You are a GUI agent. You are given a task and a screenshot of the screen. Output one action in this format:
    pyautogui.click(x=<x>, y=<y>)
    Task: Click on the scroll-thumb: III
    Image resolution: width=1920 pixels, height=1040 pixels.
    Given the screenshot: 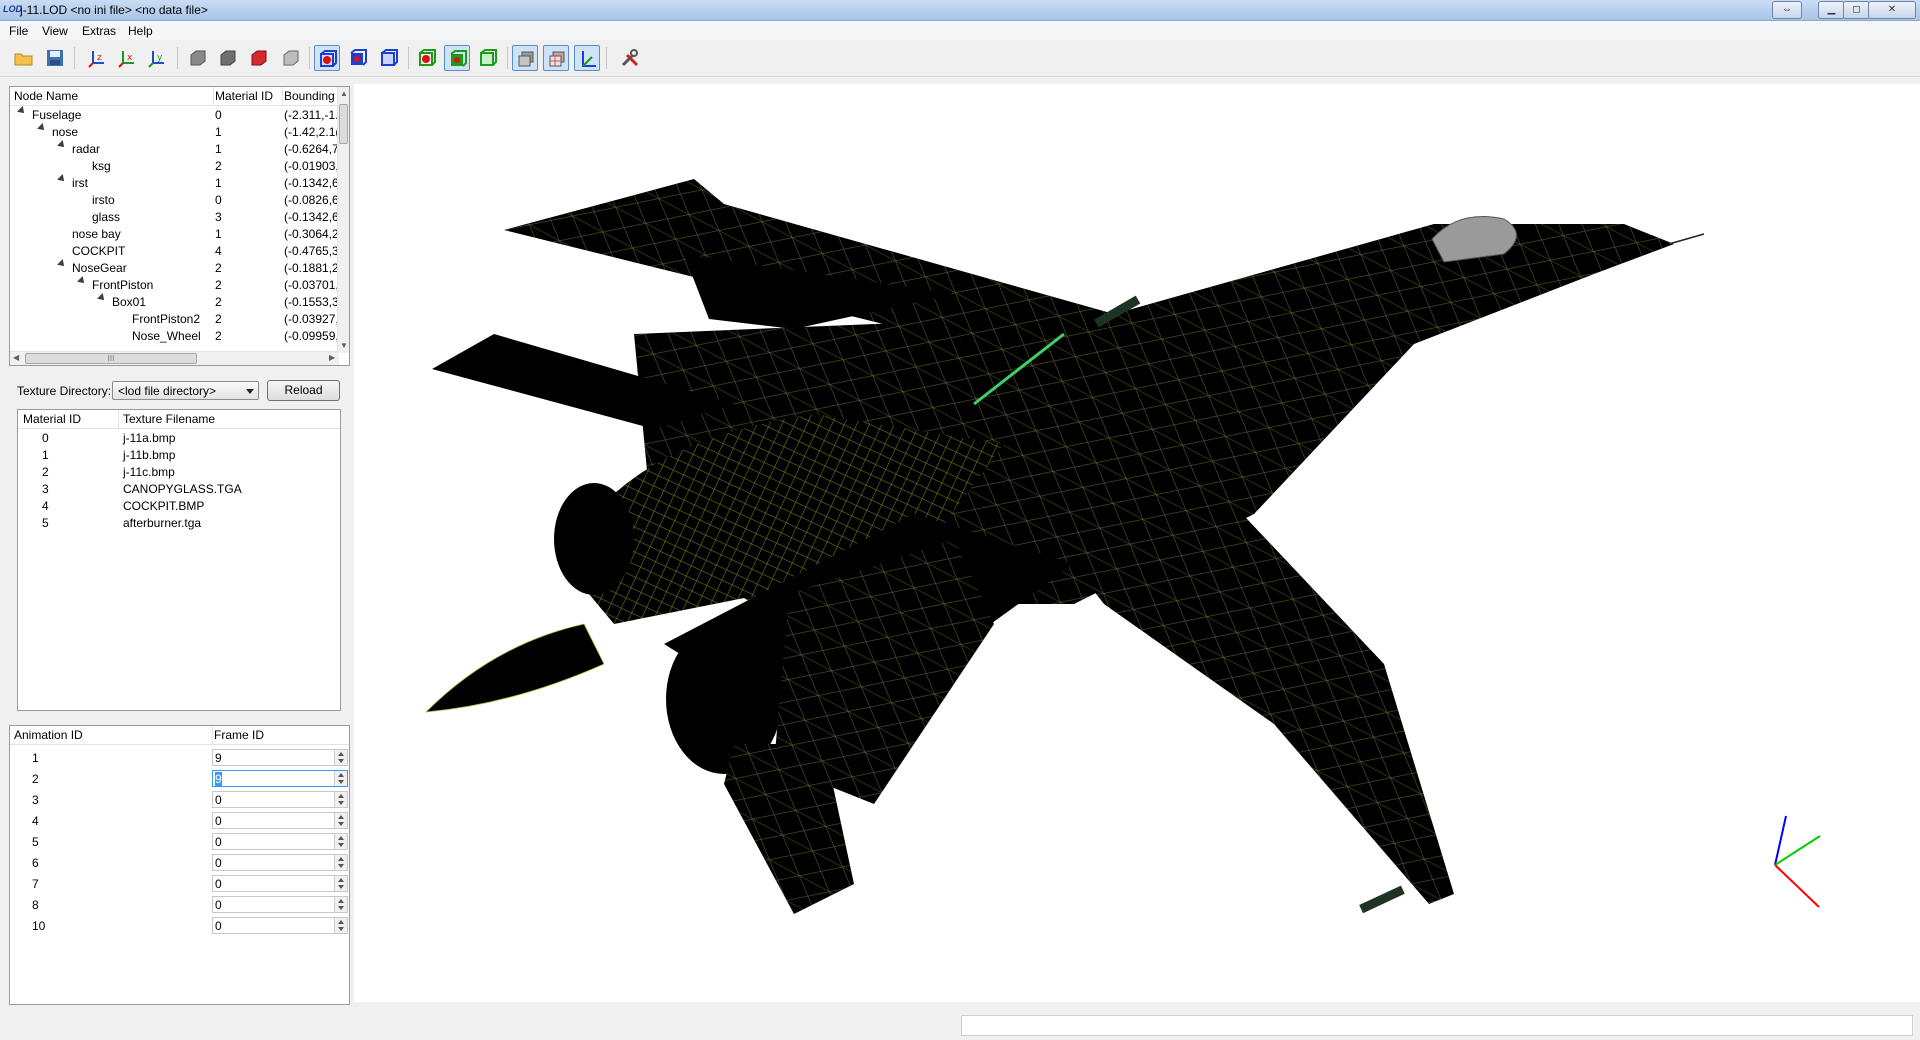 What is the action you would take?
    pyautogui.click(x=111, y=358)
    